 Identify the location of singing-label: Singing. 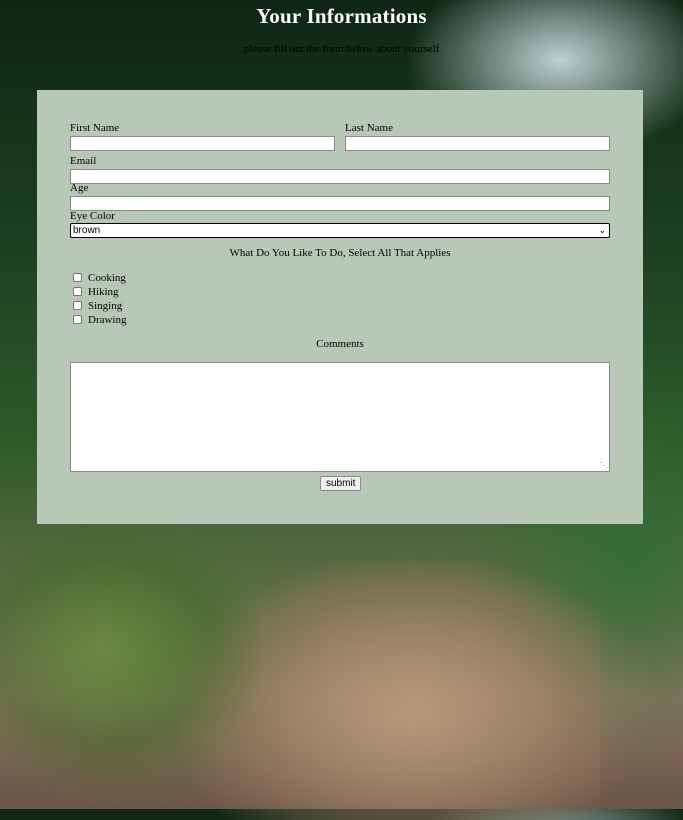
(105, 306).